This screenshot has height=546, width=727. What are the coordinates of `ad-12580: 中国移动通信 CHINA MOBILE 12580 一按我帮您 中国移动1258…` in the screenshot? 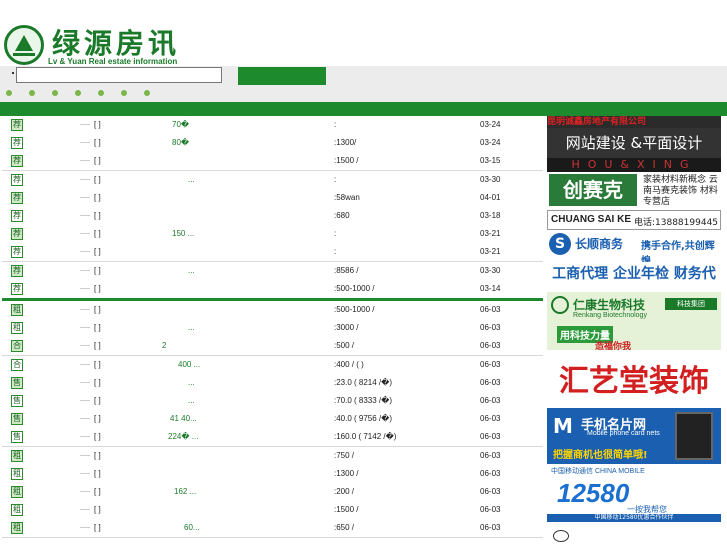 It's located at (634, 493).